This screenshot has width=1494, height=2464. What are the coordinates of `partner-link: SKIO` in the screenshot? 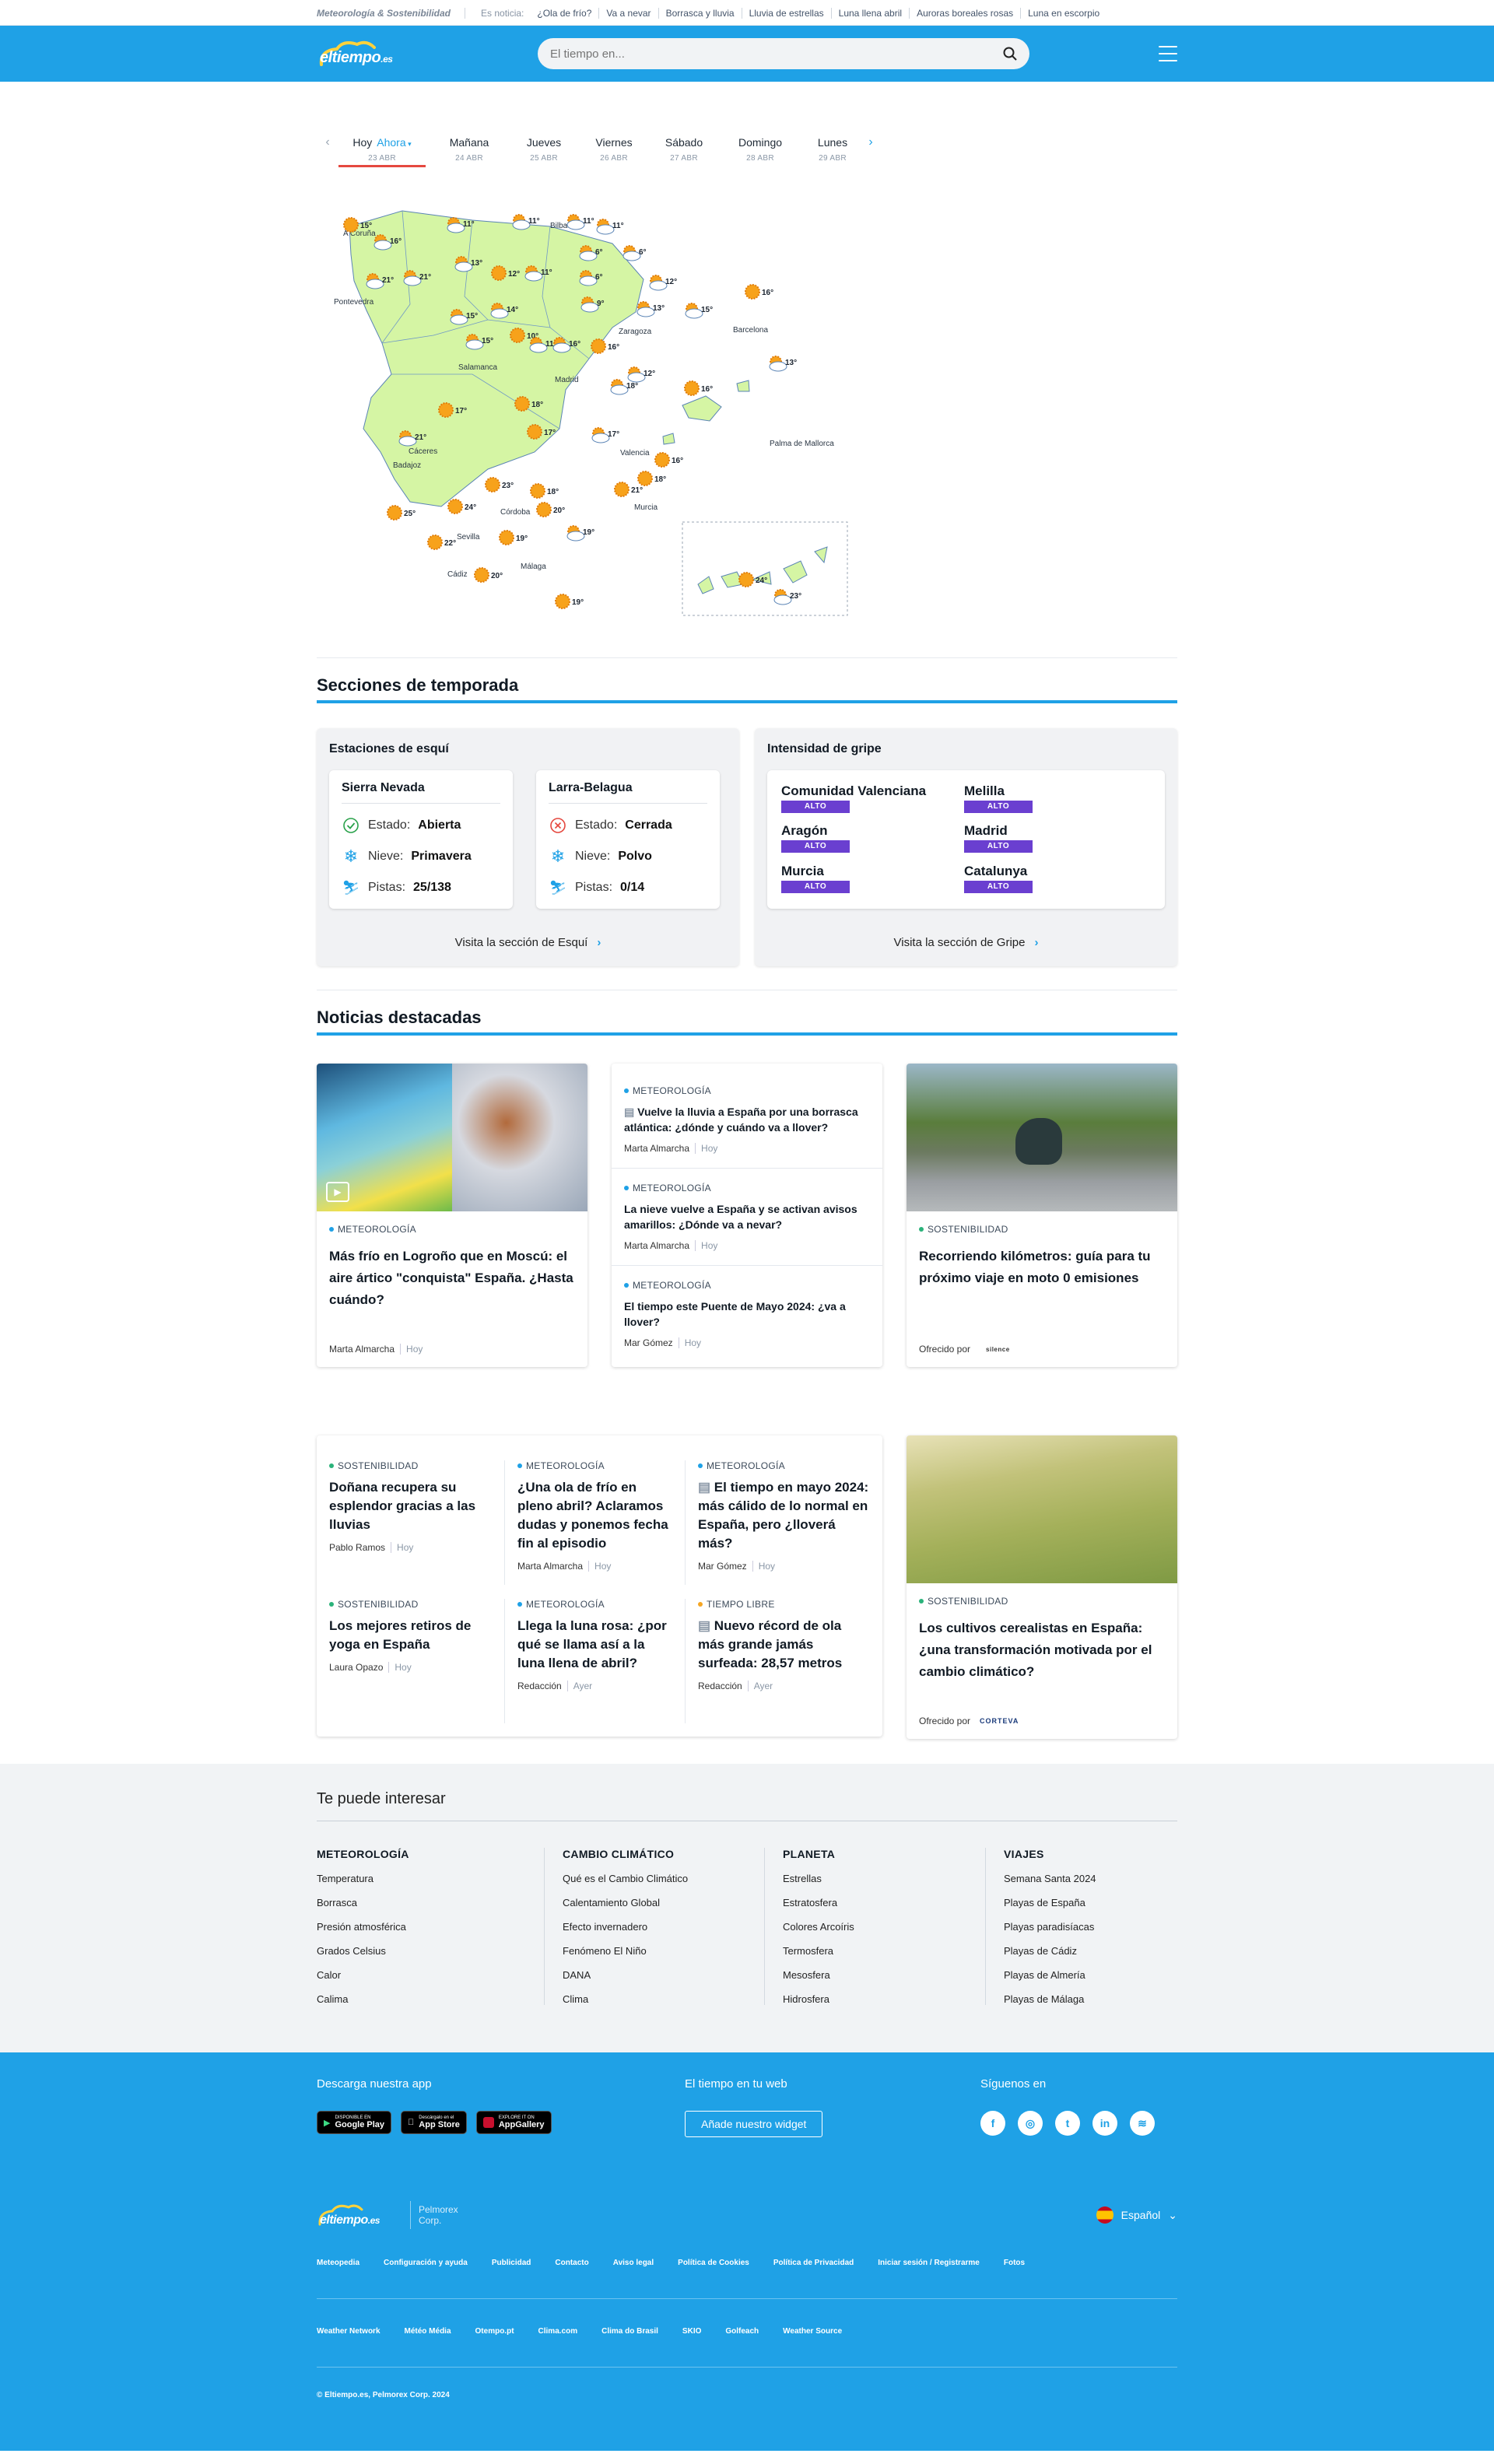 It's located at (691, 2331).